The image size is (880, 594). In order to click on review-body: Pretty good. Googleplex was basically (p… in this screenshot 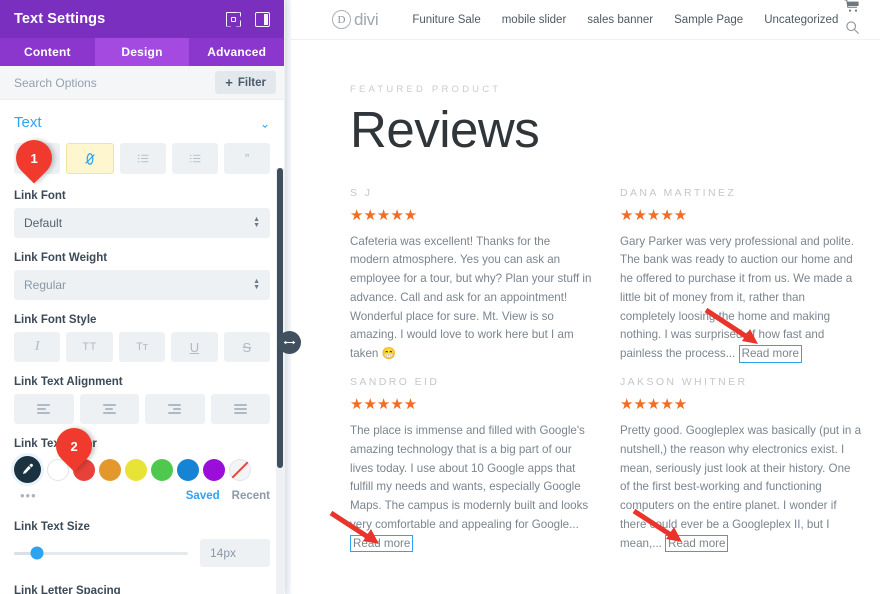, I will do `click(741, 487)`.